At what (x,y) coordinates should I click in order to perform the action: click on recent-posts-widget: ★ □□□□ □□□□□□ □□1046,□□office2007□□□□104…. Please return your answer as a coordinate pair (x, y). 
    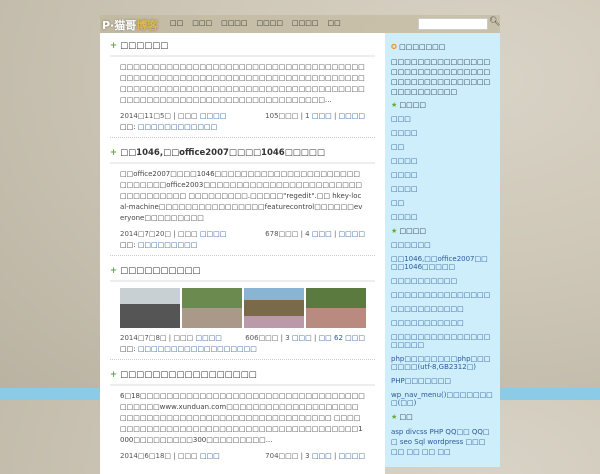
    Looking at the image, I should click on (442, 317).